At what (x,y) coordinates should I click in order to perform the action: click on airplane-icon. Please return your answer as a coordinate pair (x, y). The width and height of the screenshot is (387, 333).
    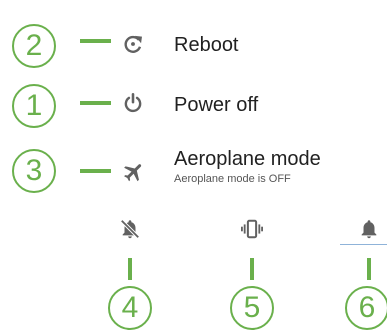
    Looking at the image, I should click on (134, 174).